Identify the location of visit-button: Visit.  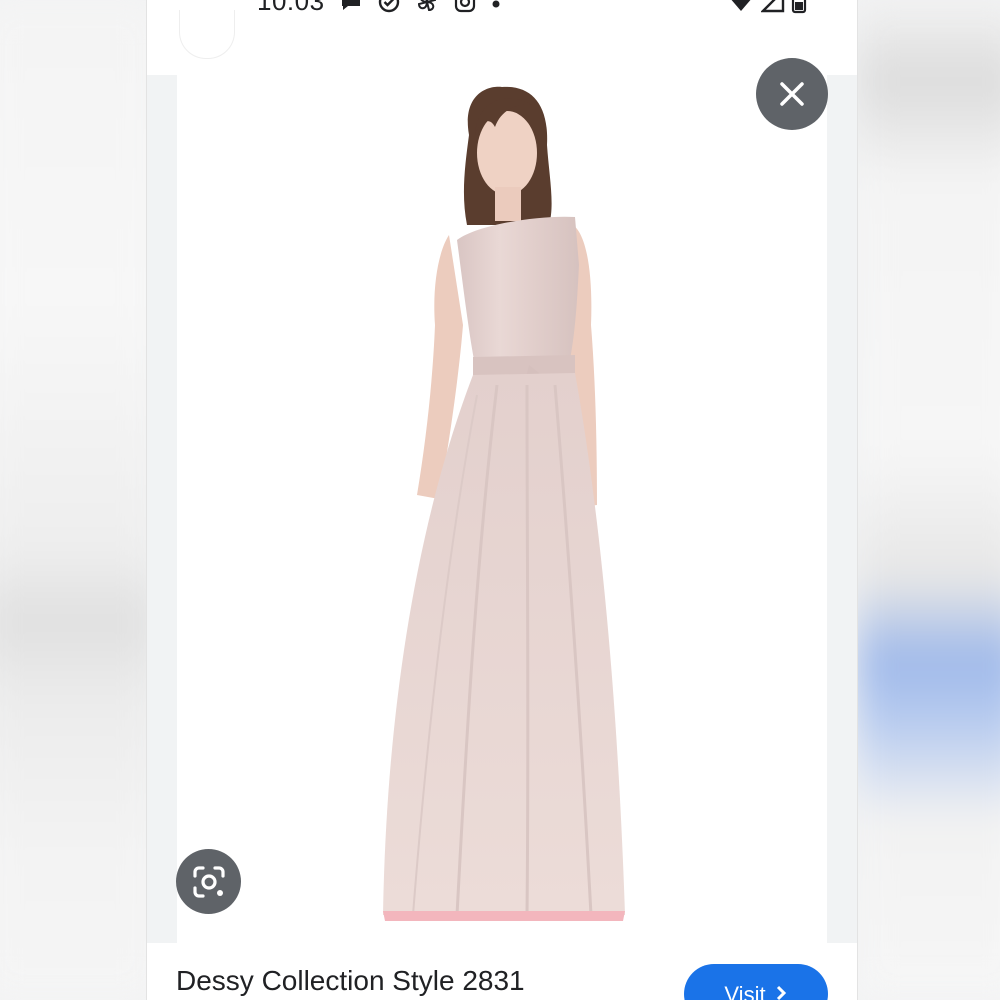
(756, 982).